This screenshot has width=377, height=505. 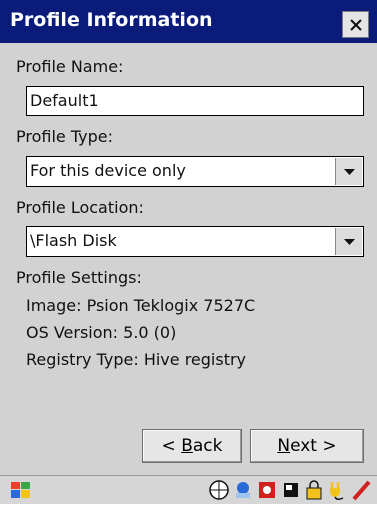 I want to click on close-button, so click(x=355, y=24).